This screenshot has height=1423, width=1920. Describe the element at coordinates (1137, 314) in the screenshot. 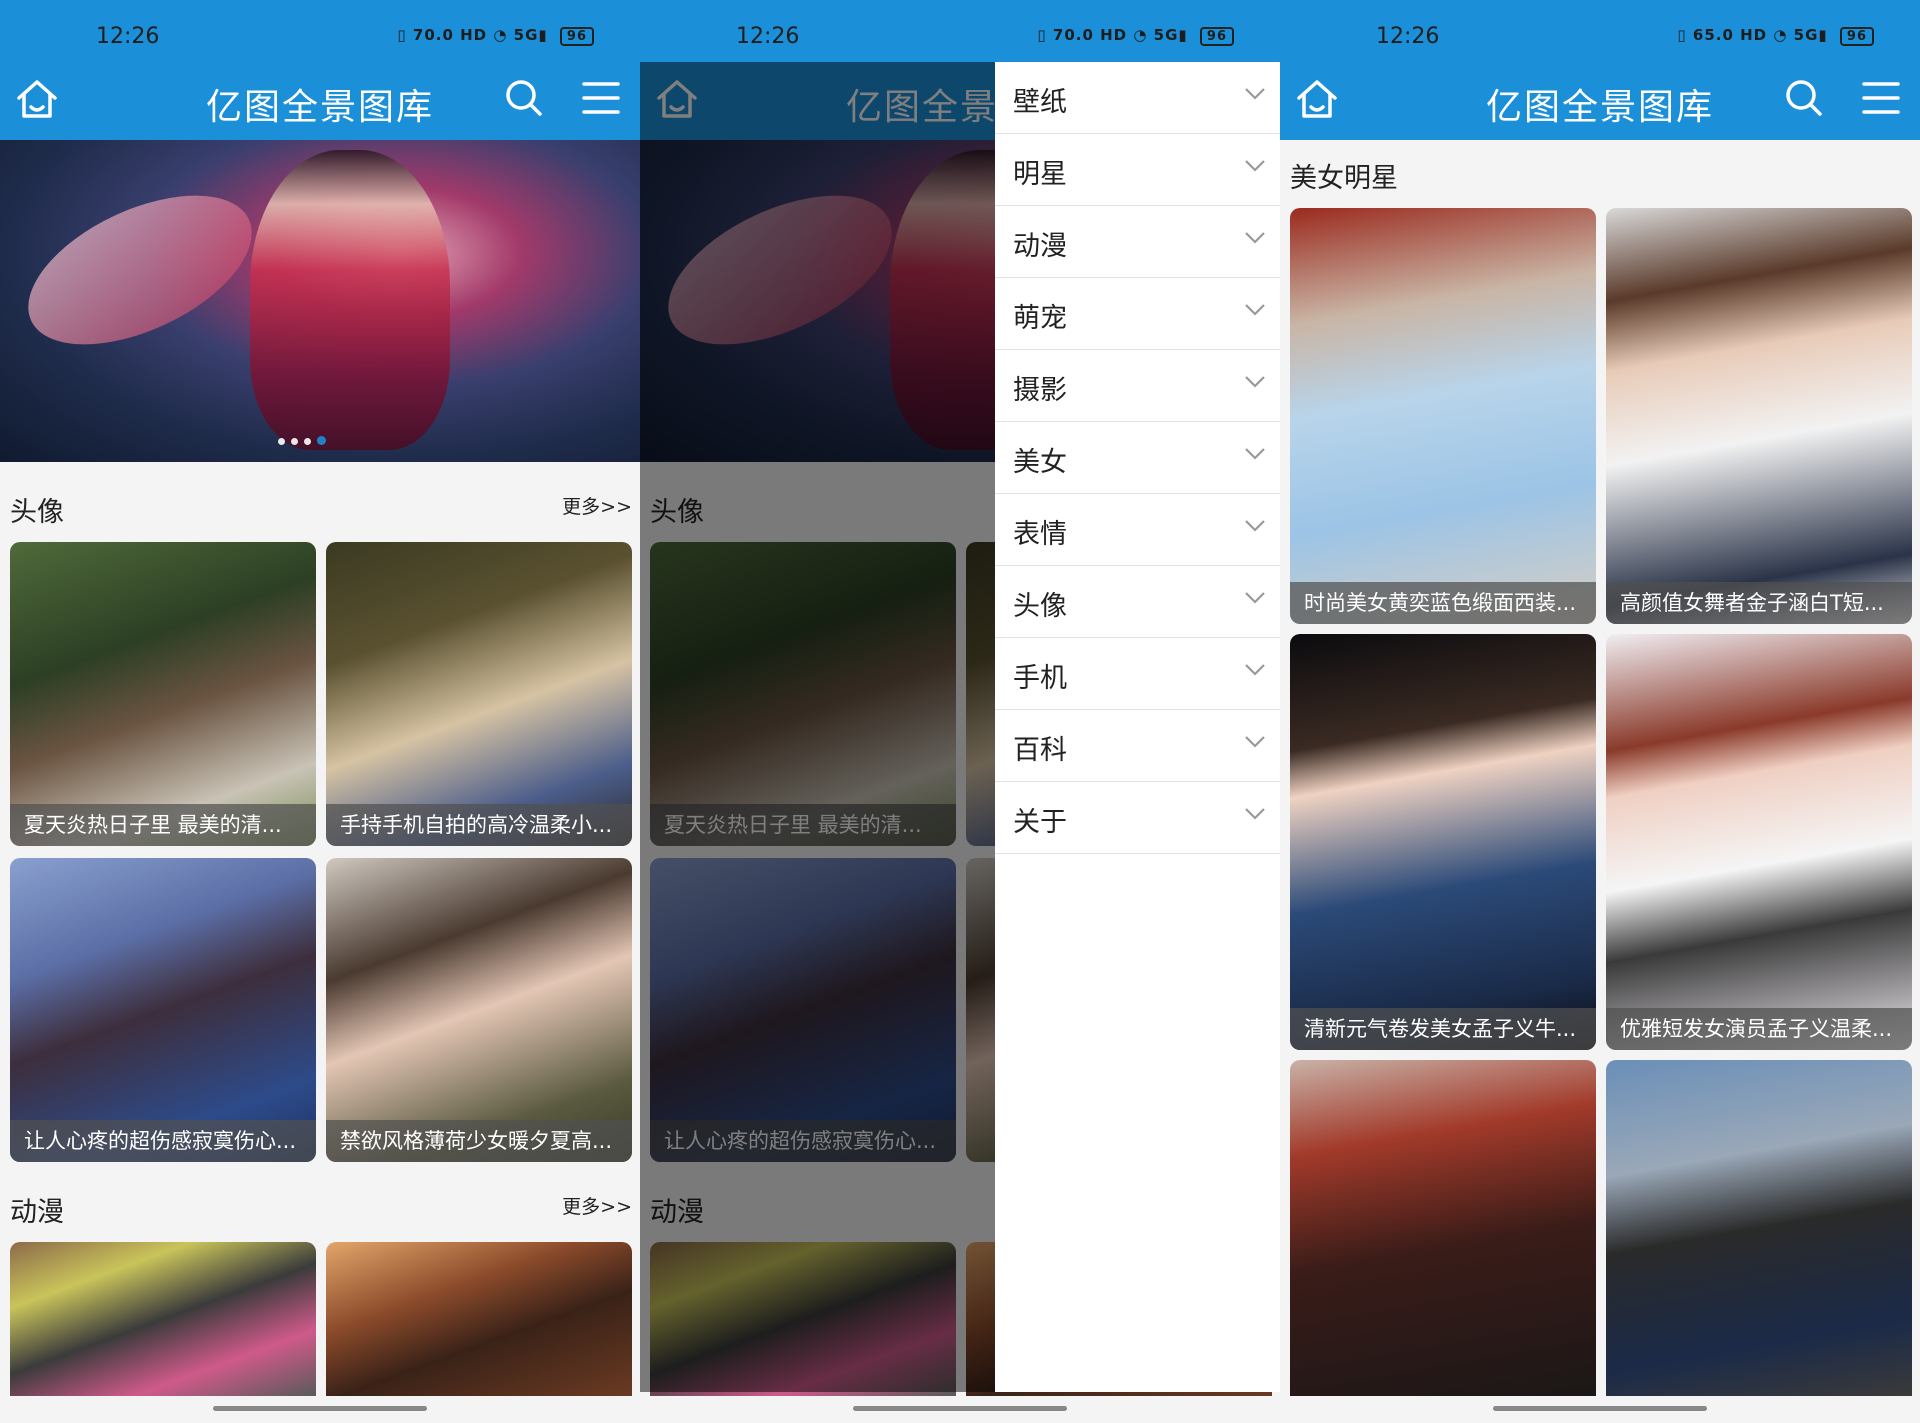

I see `drawer-item-pets: 萌宠` at that location.